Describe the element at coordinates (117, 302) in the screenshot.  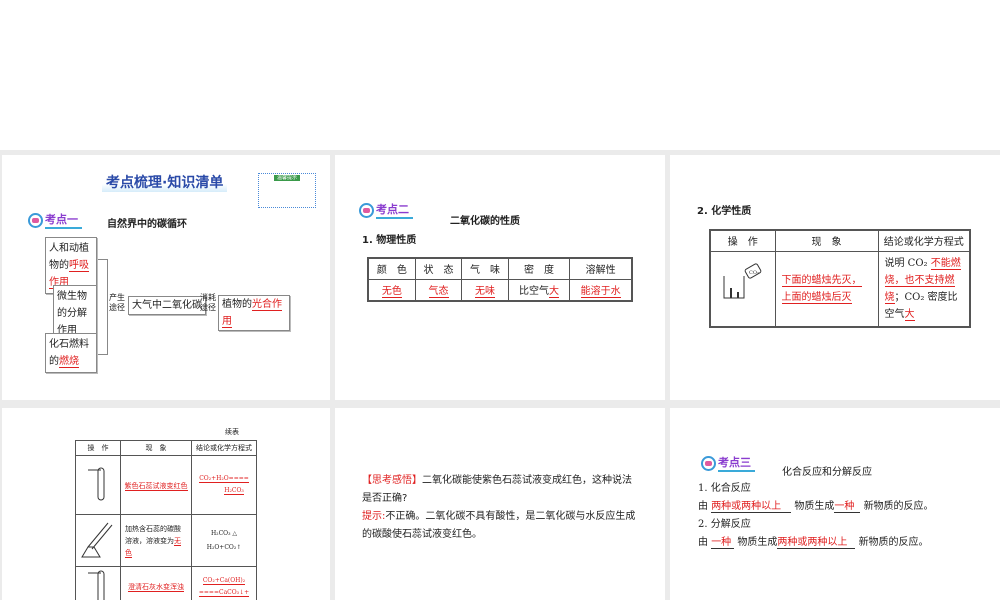
I see `produce-label: 产生途径` at that location.